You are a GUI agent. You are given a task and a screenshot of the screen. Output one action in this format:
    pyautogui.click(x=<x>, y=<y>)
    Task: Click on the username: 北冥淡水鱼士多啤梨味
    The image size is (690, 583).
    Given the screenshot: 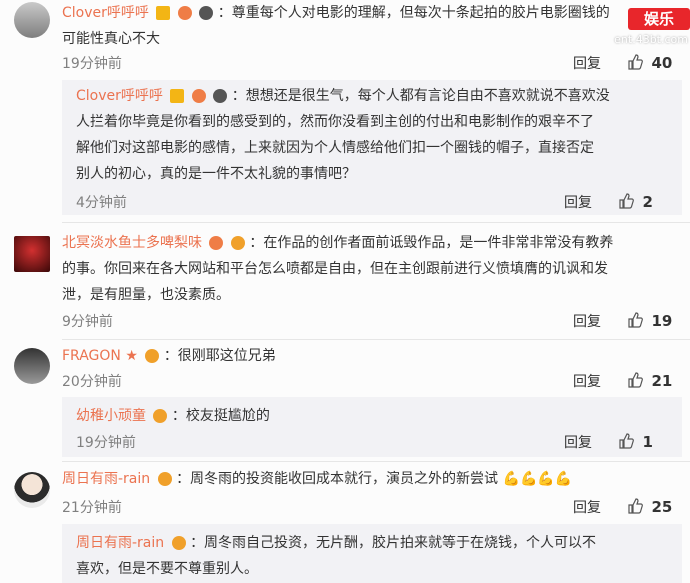 What is the action you would take?
    pyautogui.click(x=132, y=243)
    